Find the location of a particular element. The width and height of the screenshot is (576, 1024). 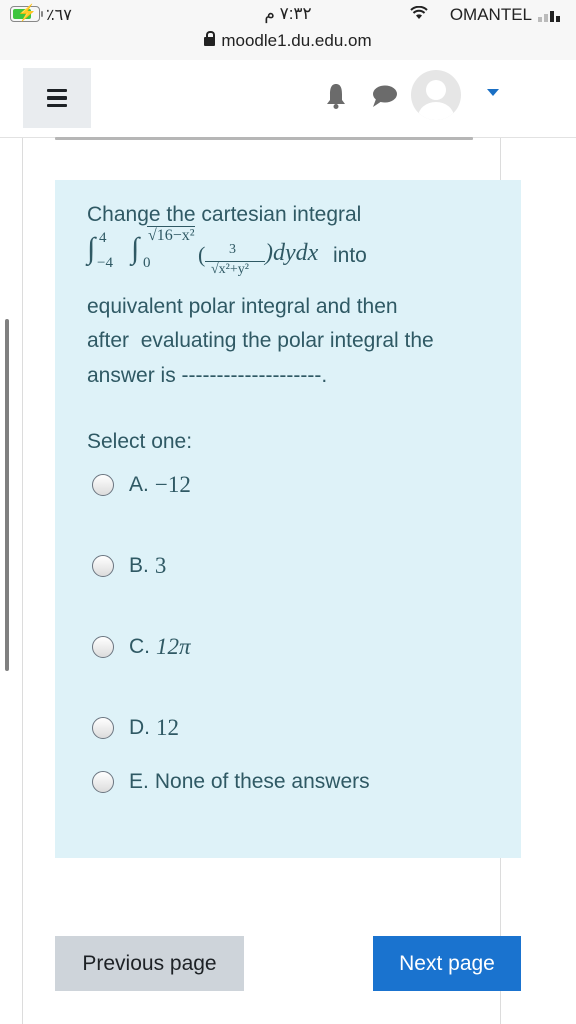

option-e: E. None of these answers is located at coordinates (231, 782).